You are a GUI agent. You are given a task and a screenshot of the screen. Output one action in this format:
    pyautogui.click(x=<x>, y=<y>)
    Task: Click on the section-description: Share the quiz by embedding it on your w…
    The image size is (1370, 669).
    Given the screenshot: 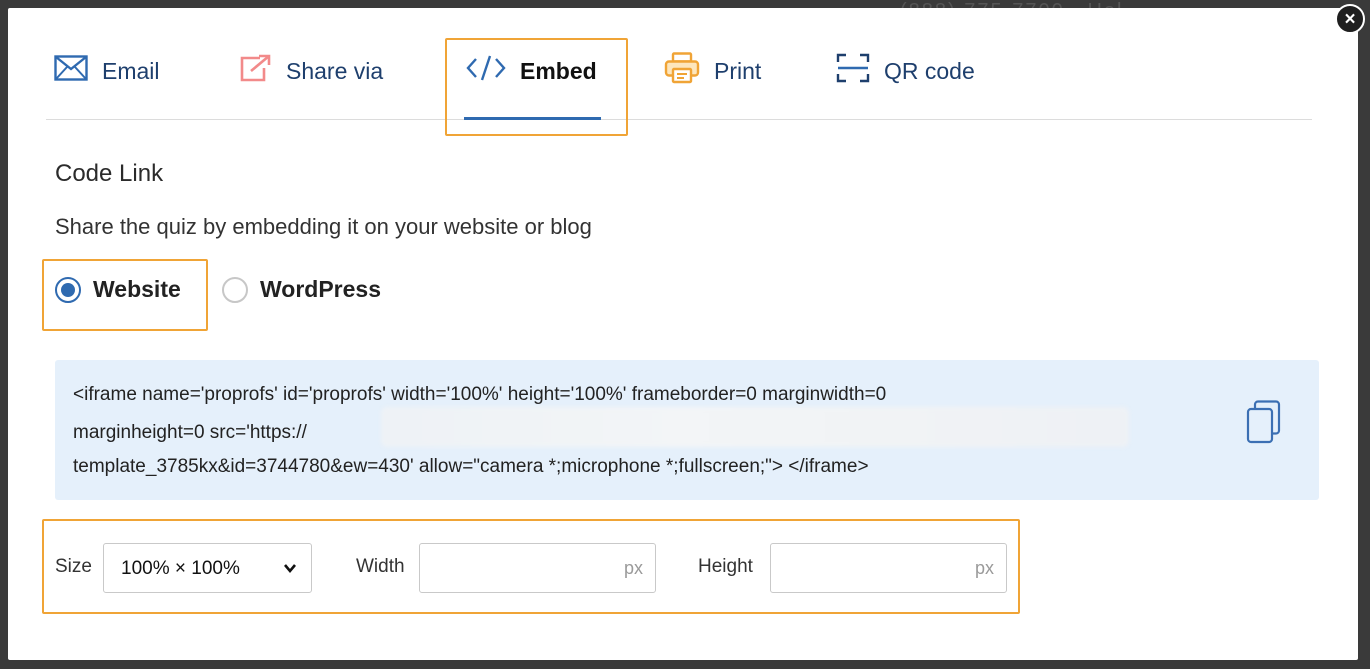 What is the action you would take?
    pyautogui.click(x=323, y=226)
    